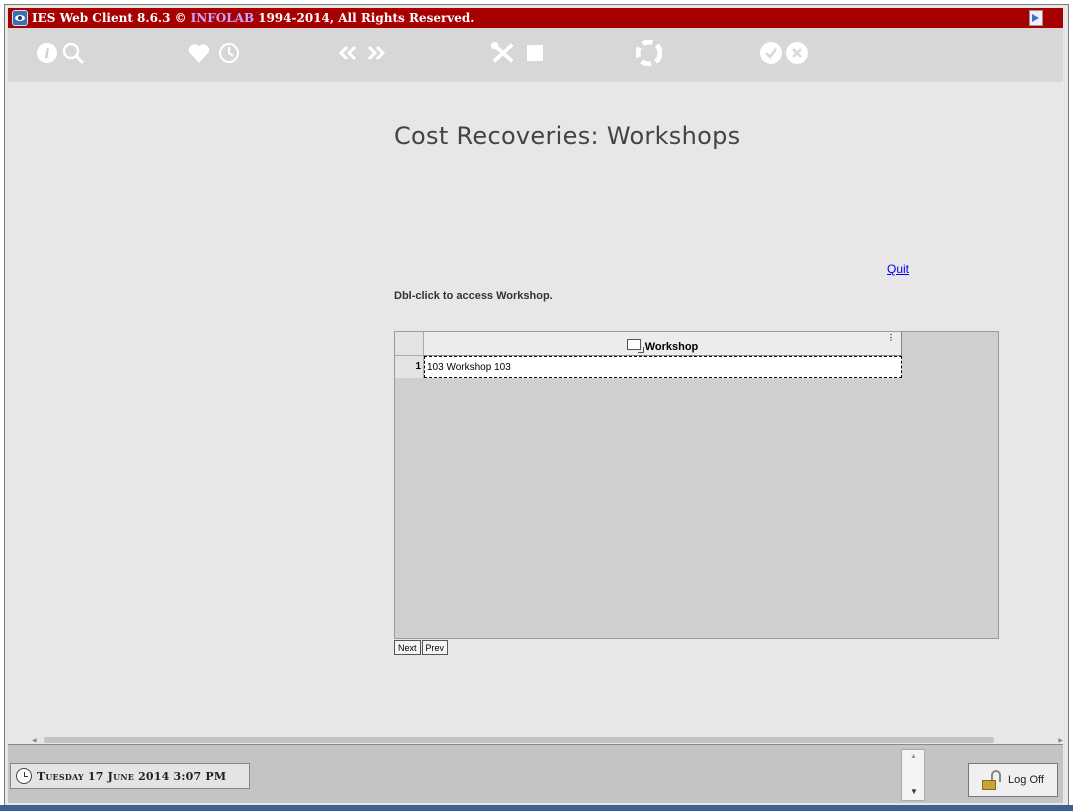 The width and height of the screenshot is (1073, 811). I want to click on scroll-up-icon: ▲, so click(913, 756).